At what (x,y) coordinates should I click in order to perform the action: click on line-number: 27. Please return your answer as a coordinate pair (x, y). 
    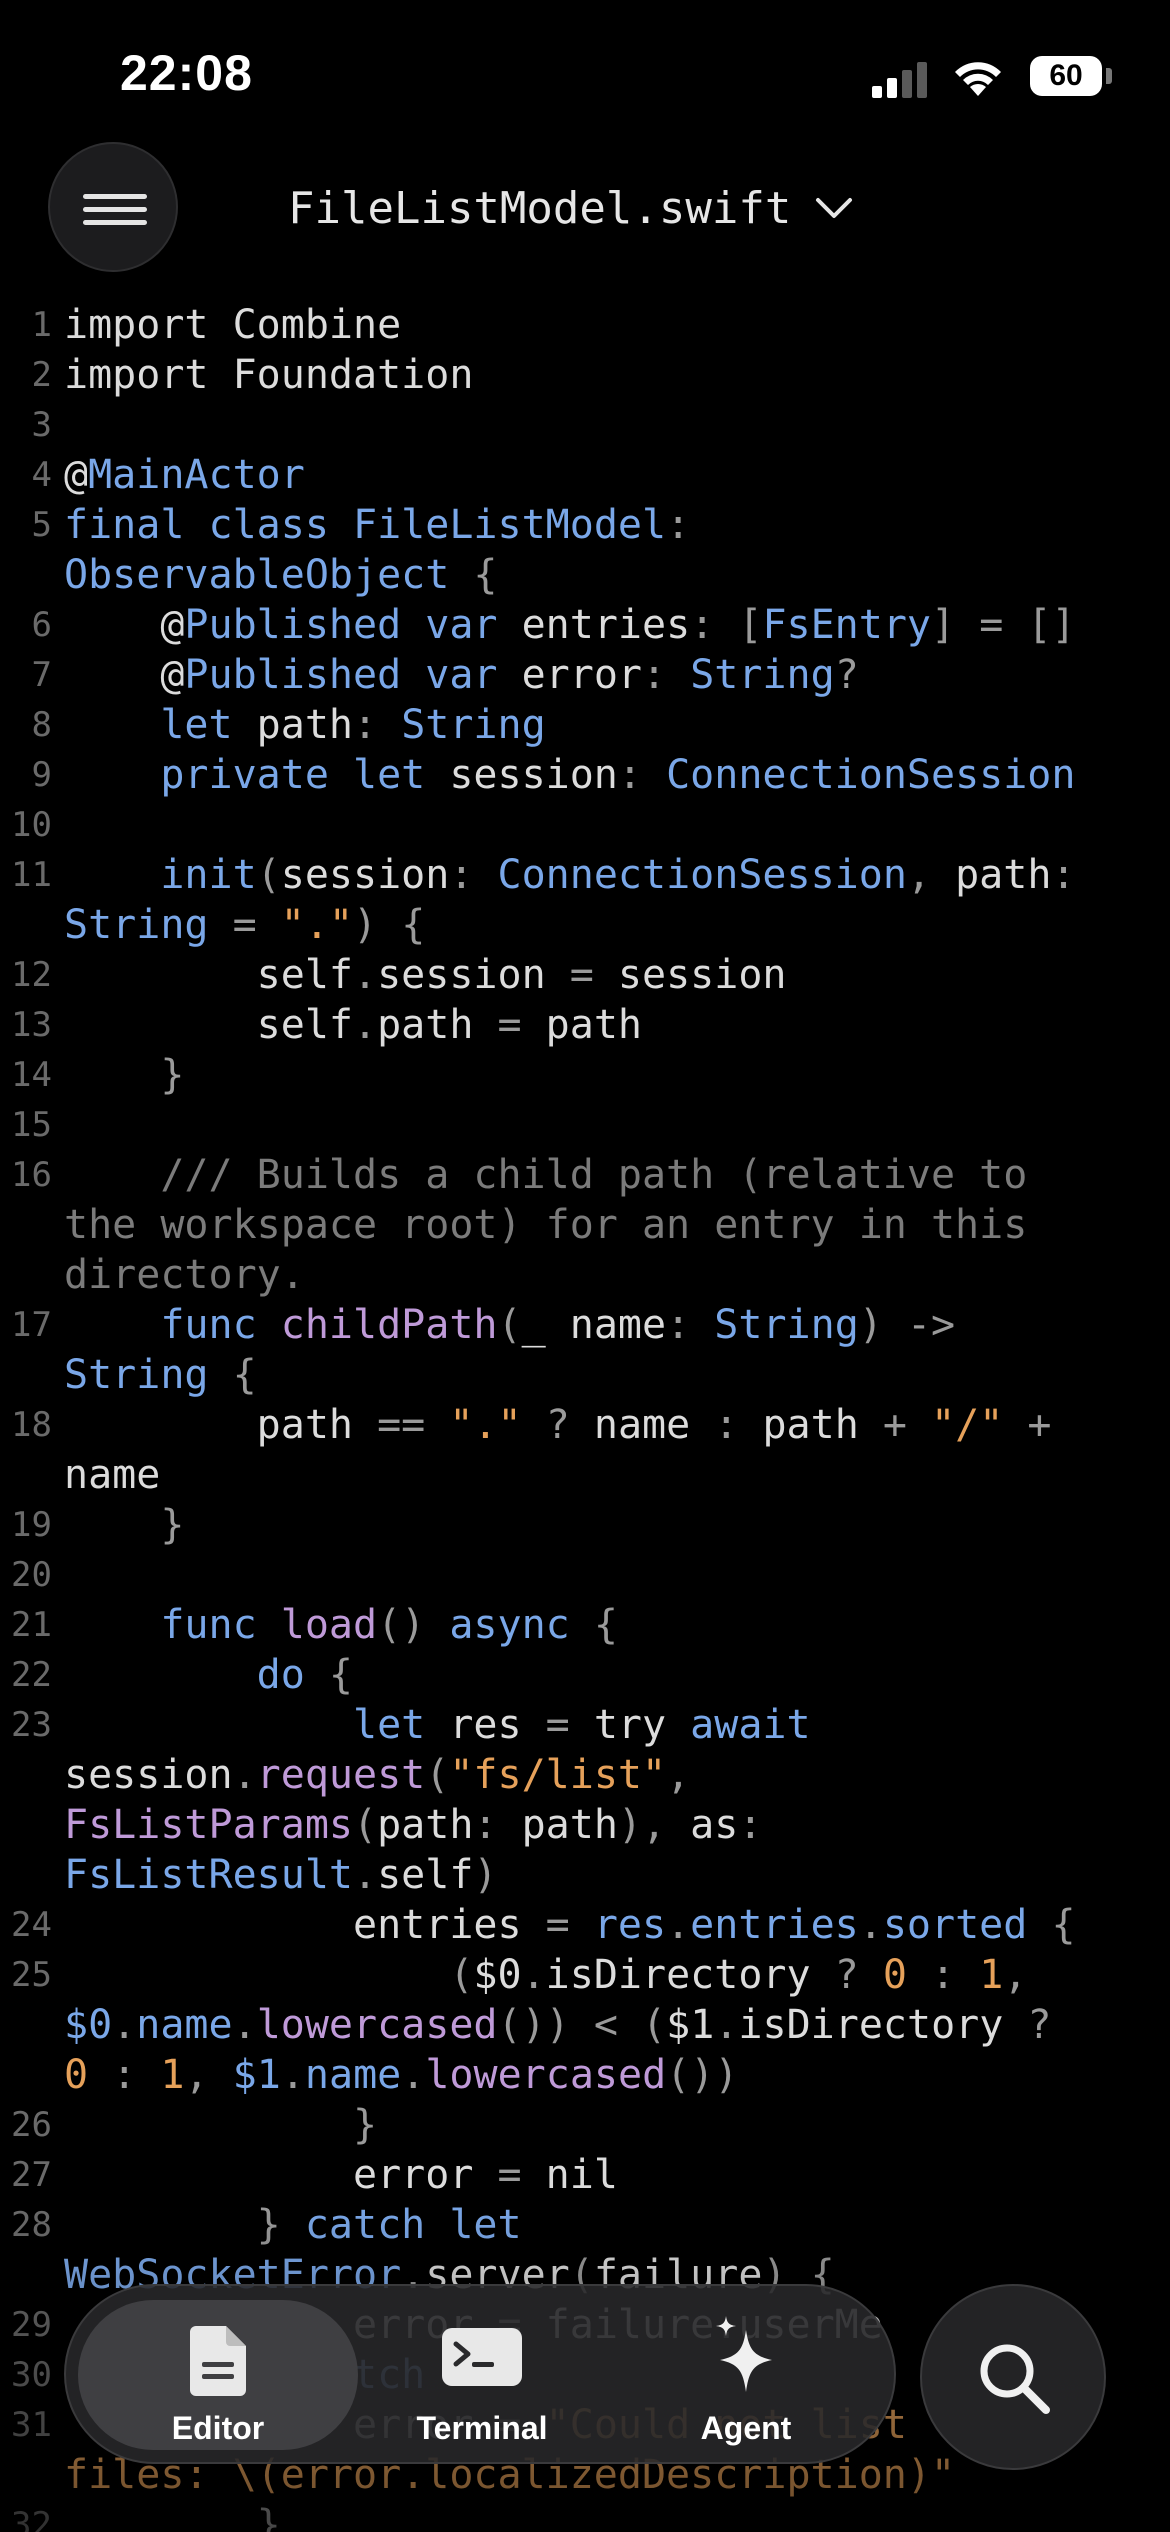
    Looking at the image, I should click on (31, 2175).